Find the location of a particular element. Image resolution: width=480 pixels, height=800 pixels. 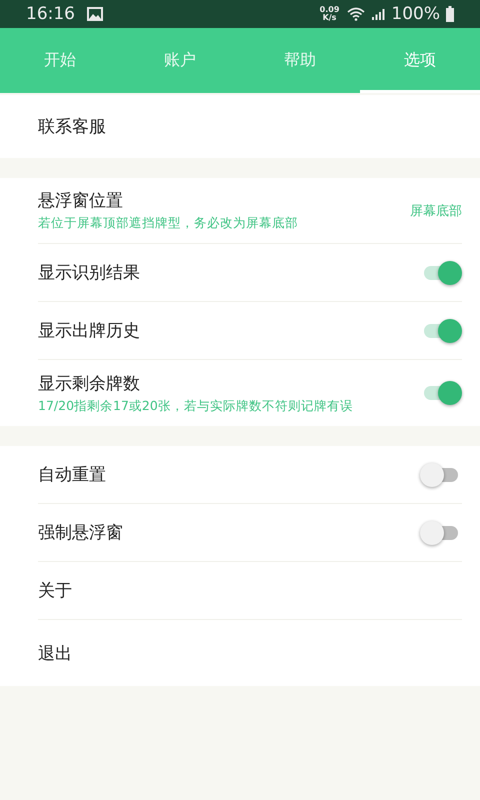

image-icon is located at coordinates (95, 14).